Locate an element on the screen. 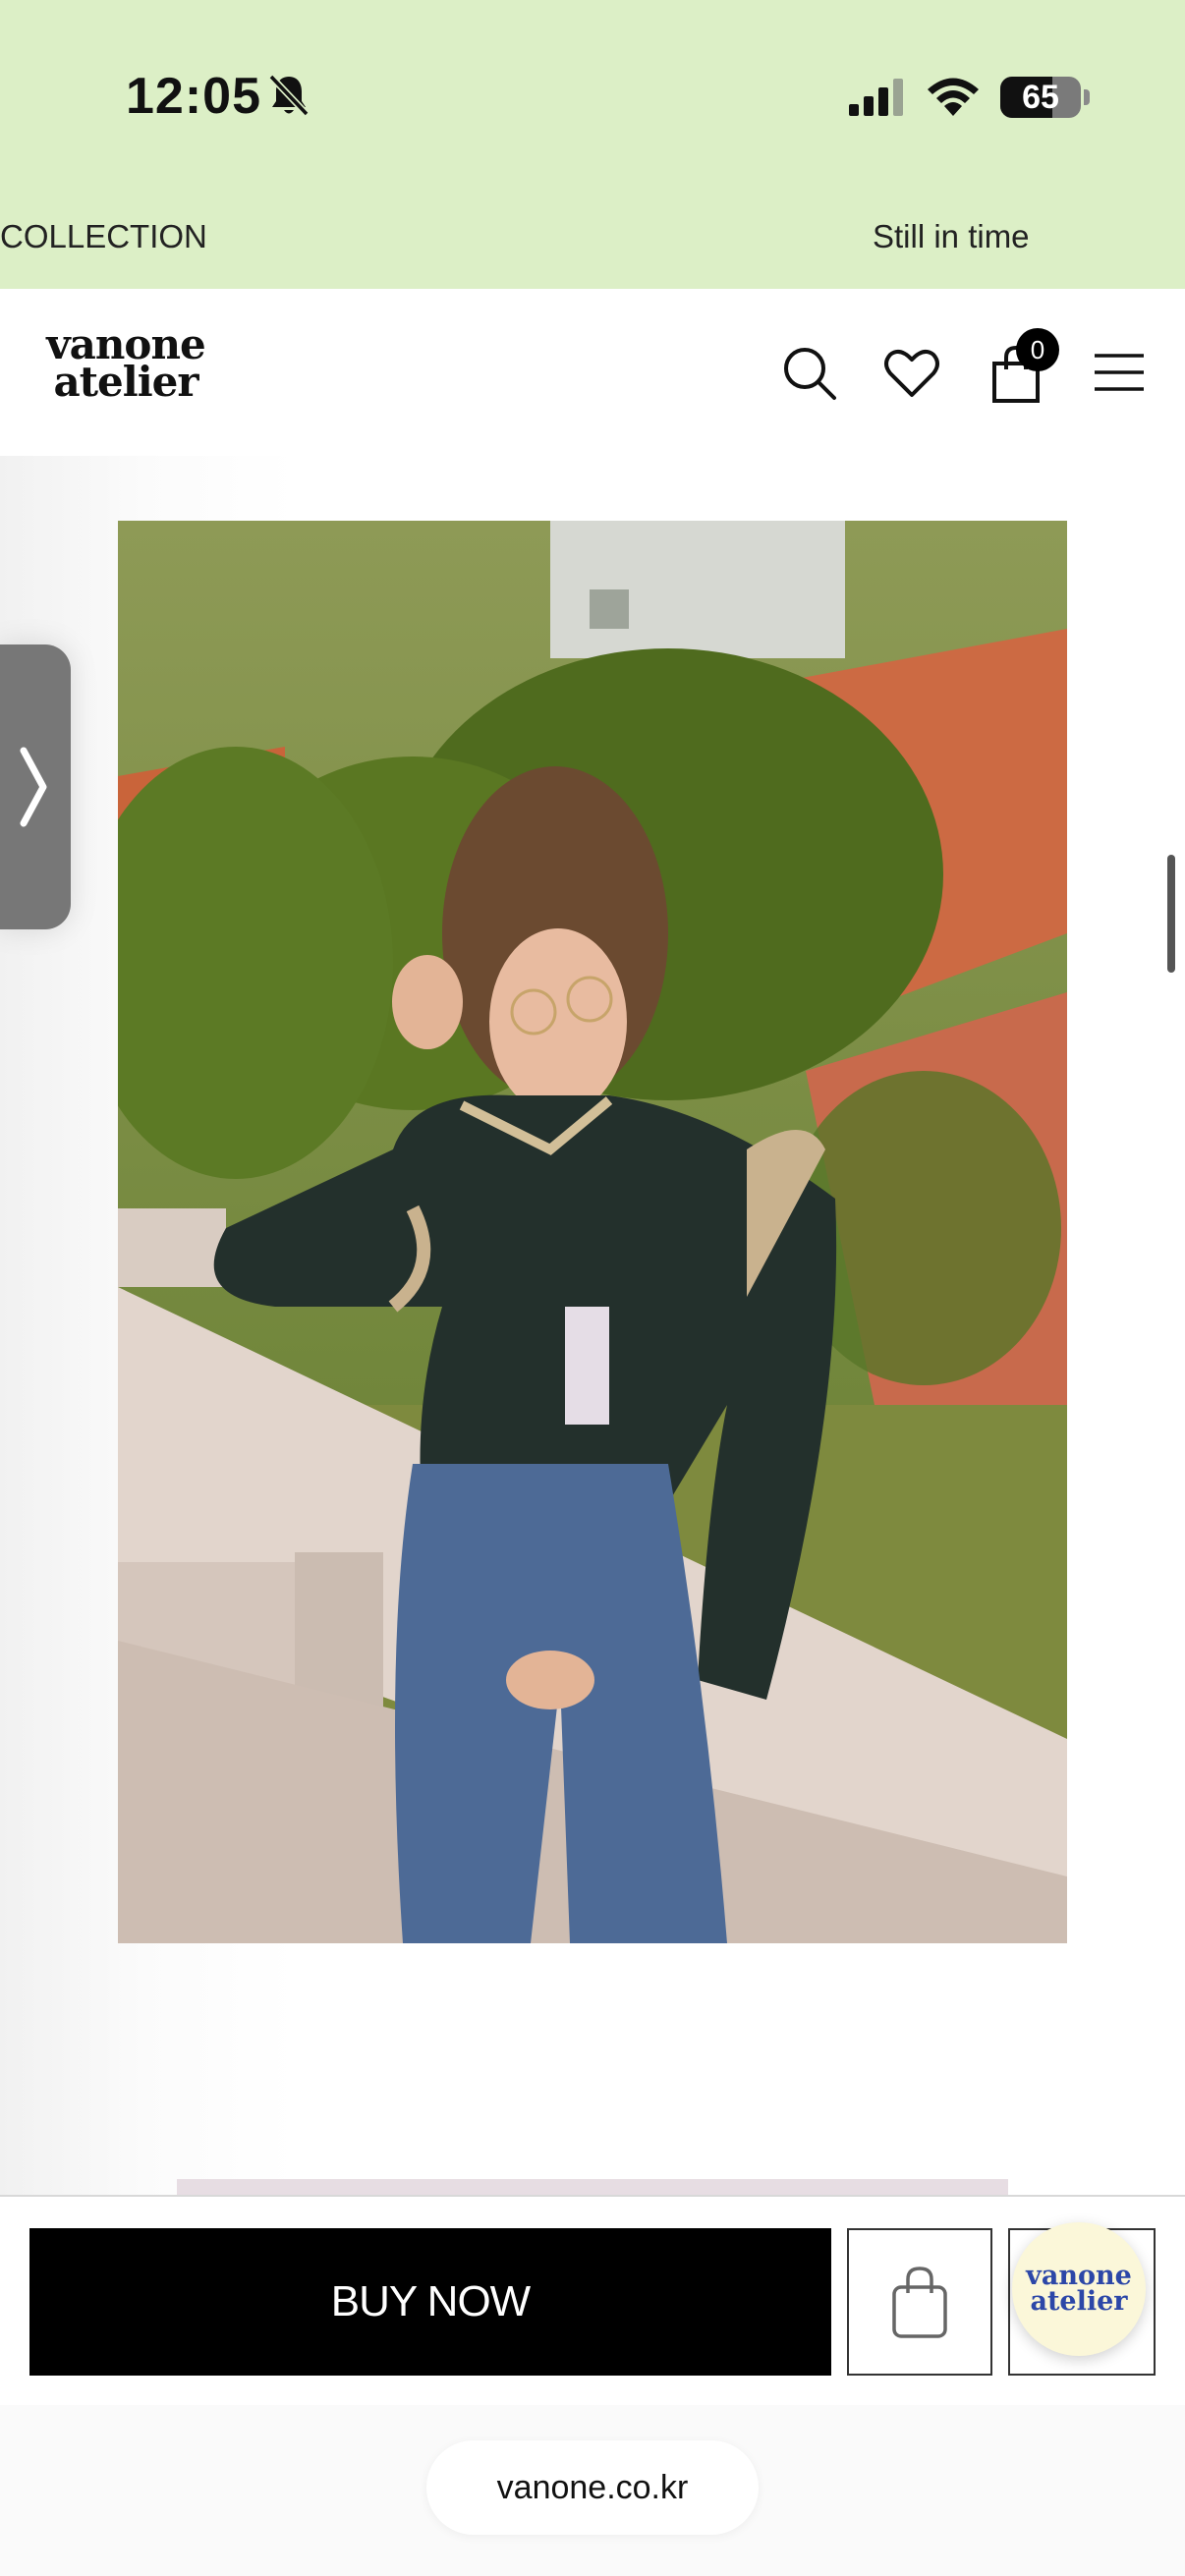  browser-toolbar: vanone.co.kr is located at coordinates (592, 2490).